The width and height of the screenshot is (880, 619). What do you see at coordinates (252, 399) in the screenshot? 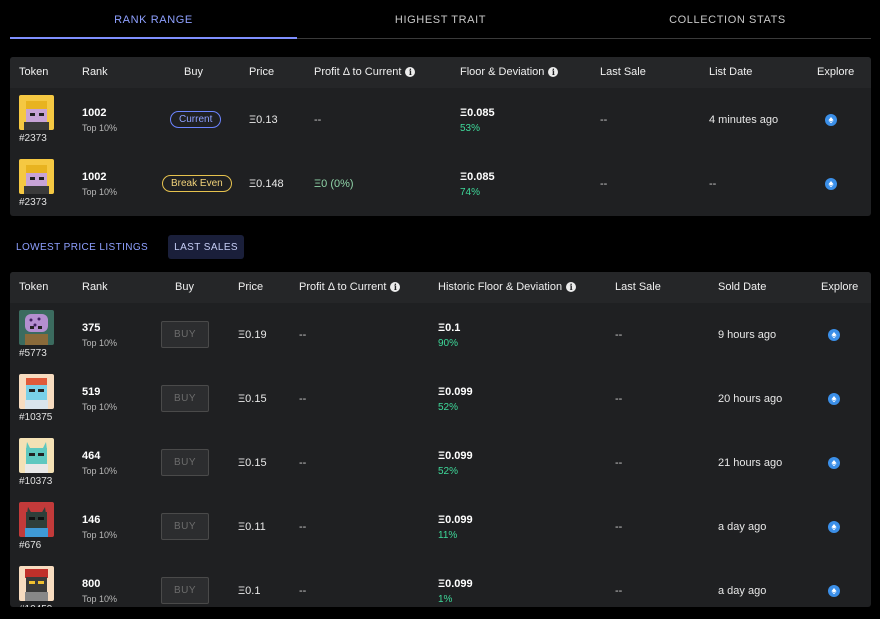
I see `price-value: Ξ0.15` at bounding box center [252, 399].